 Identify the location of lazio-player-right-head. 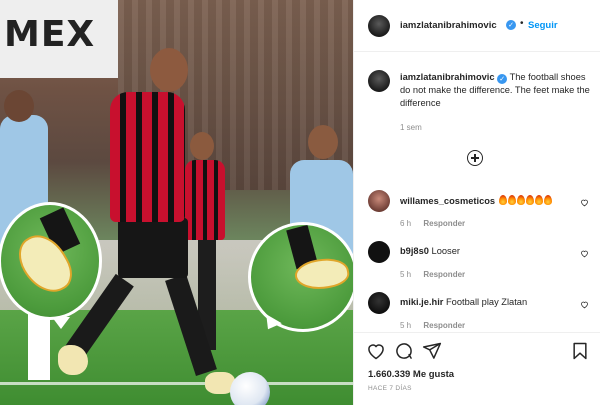
(323, 142).